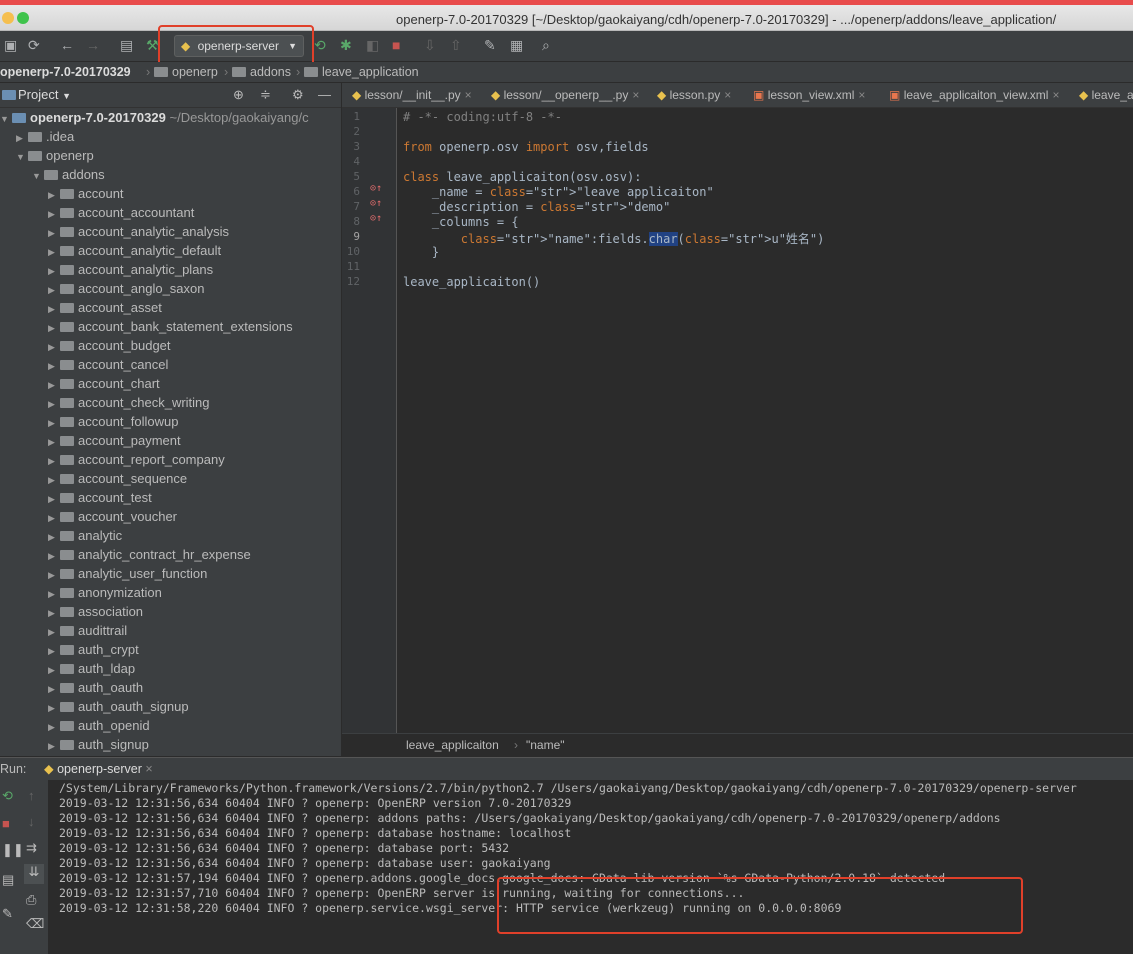  Describe the element at coordinates (298, 95) in the screenshot. I see `gear-icon: ⚙` at that location.